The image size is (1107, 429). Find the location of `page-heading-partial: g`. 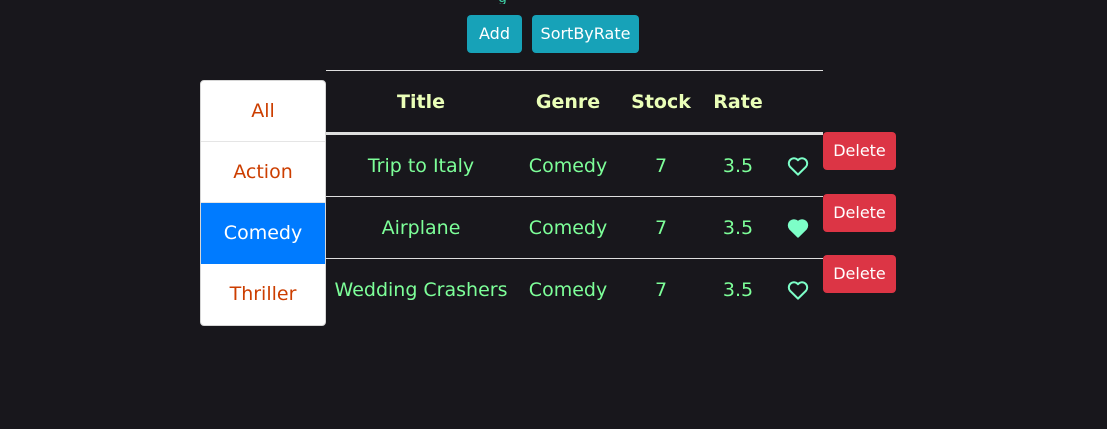

page-heading-partial: g is located at coordinates (553, 2).